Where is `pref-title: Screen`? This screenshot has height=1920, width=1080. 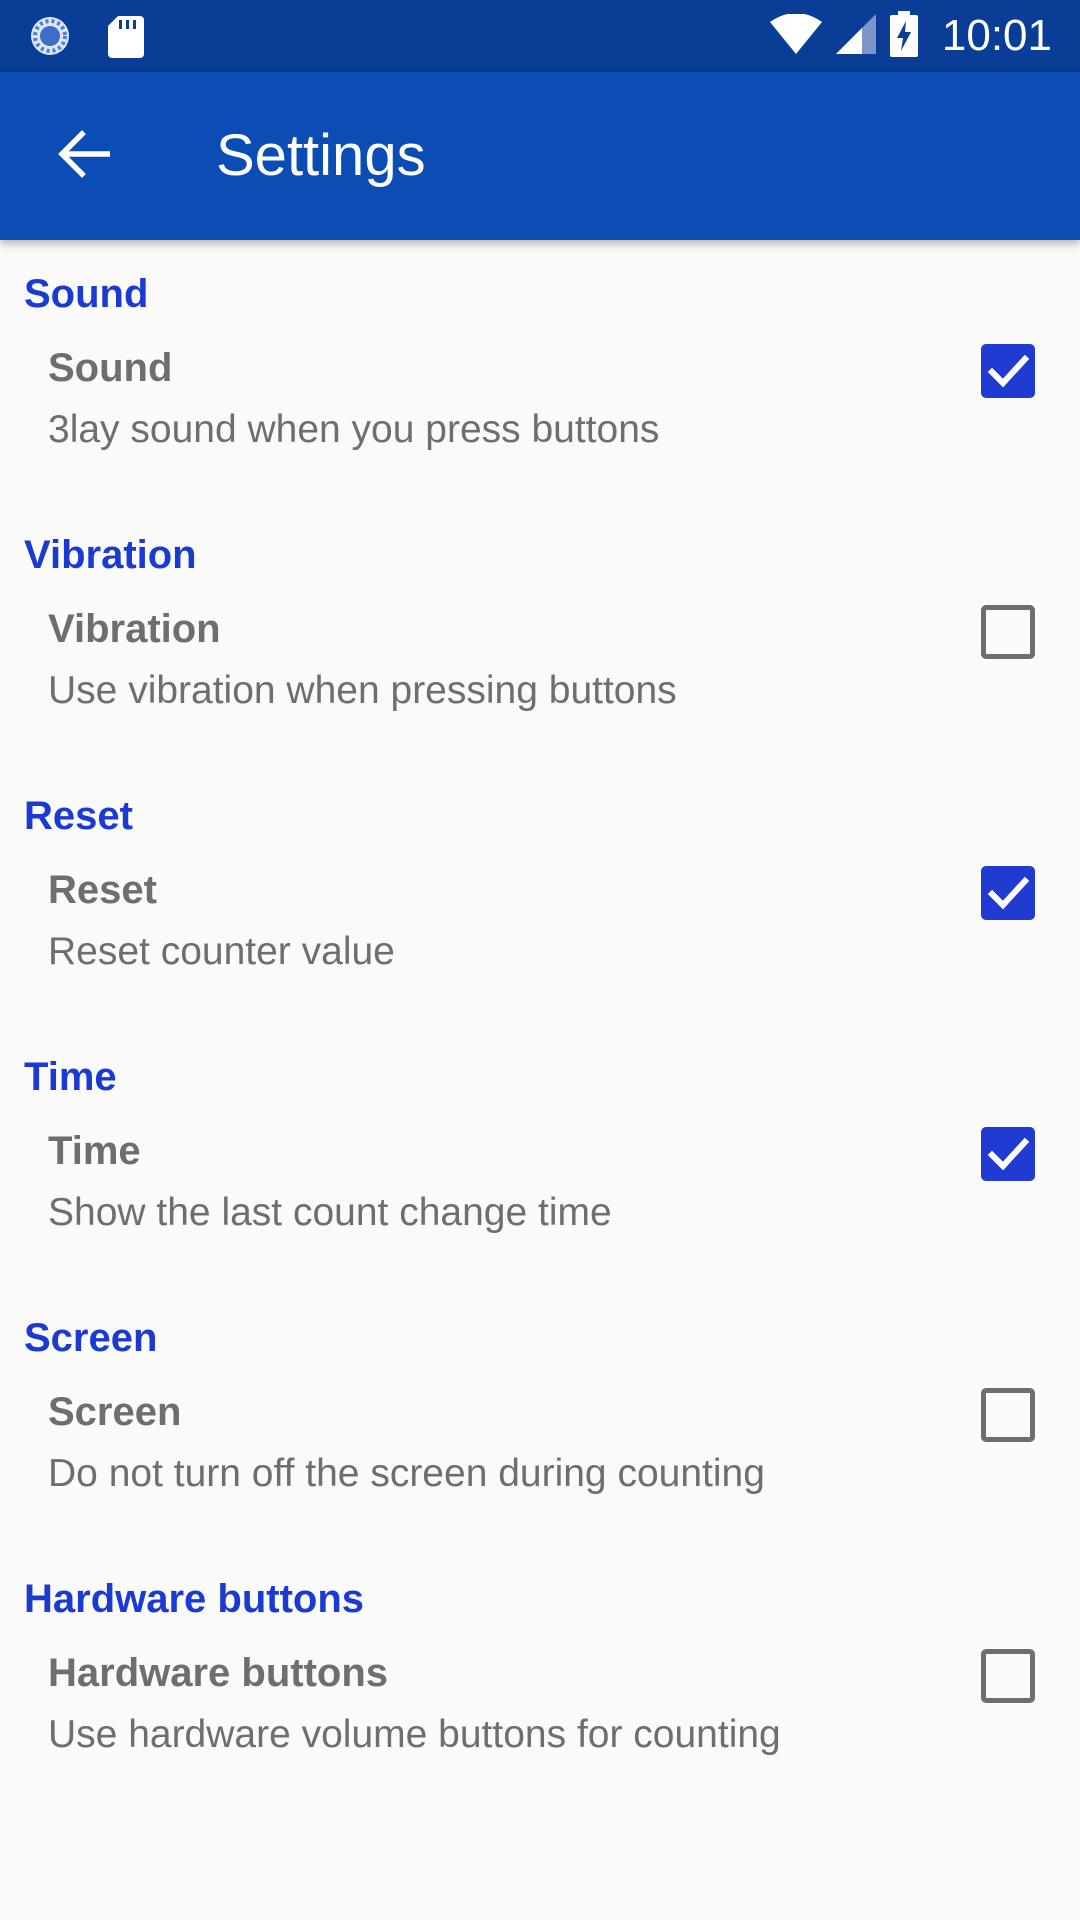
pref-title: Screen is located at coordinates (115, 1412).